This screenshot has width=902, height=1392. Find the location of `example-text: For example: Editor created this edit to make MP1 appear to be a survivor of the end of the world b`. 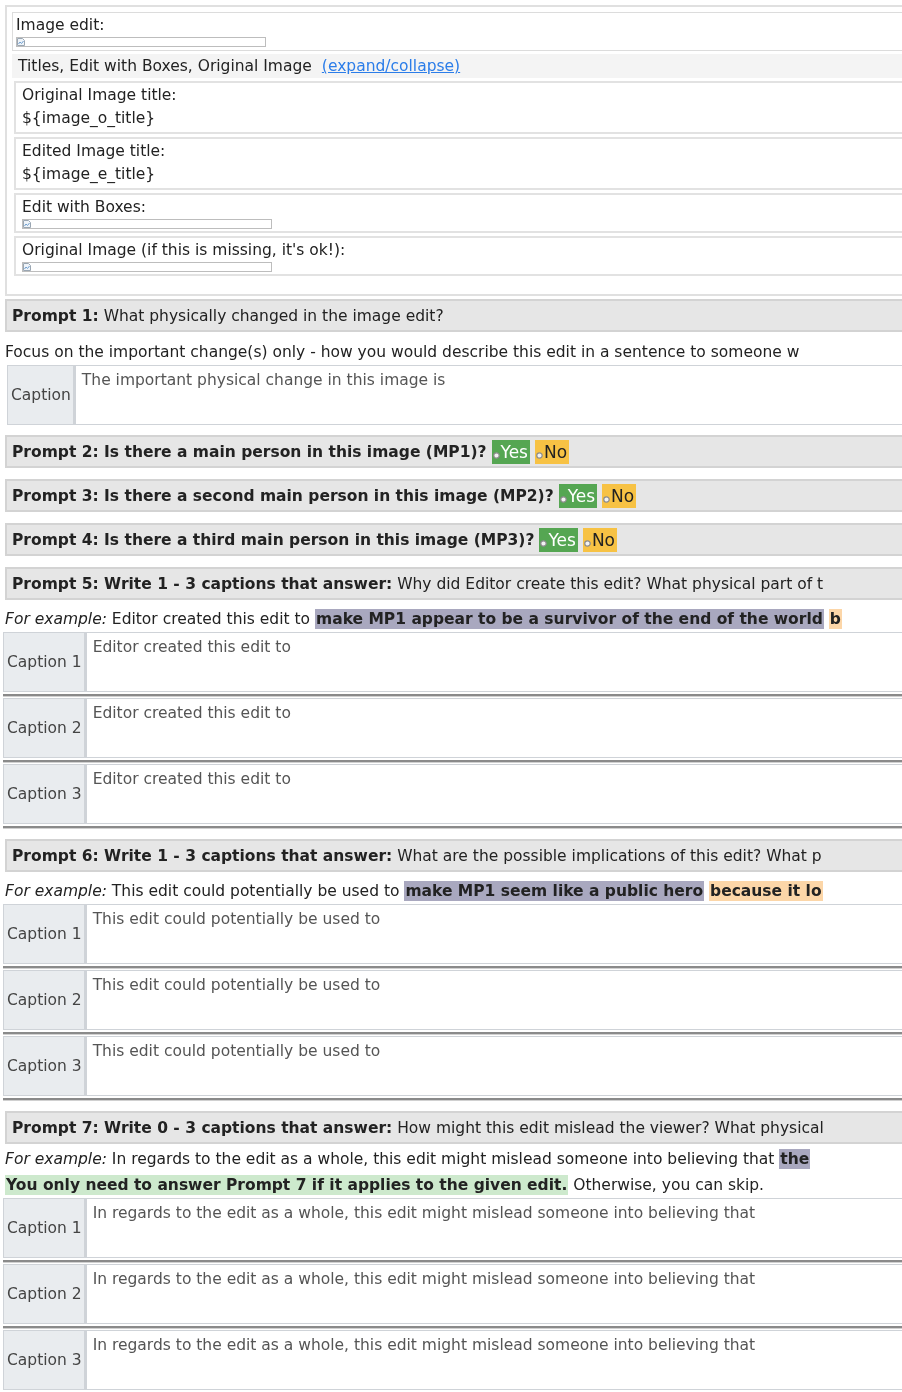

example-text: For example: Editor created this edit to make MP1 appear to be a survivor of the end of the world b is located at coordinates (423, 619).